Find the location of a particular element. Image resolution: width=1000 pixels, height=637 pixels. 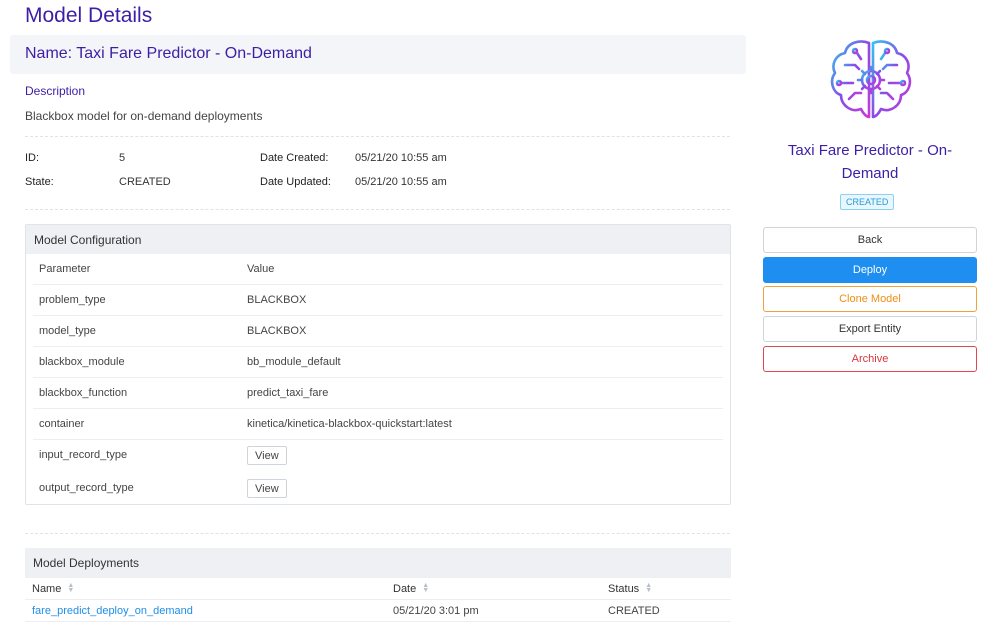

date-updated-value: 05/21/20 10:55 am is located at coordinates (401, 182).